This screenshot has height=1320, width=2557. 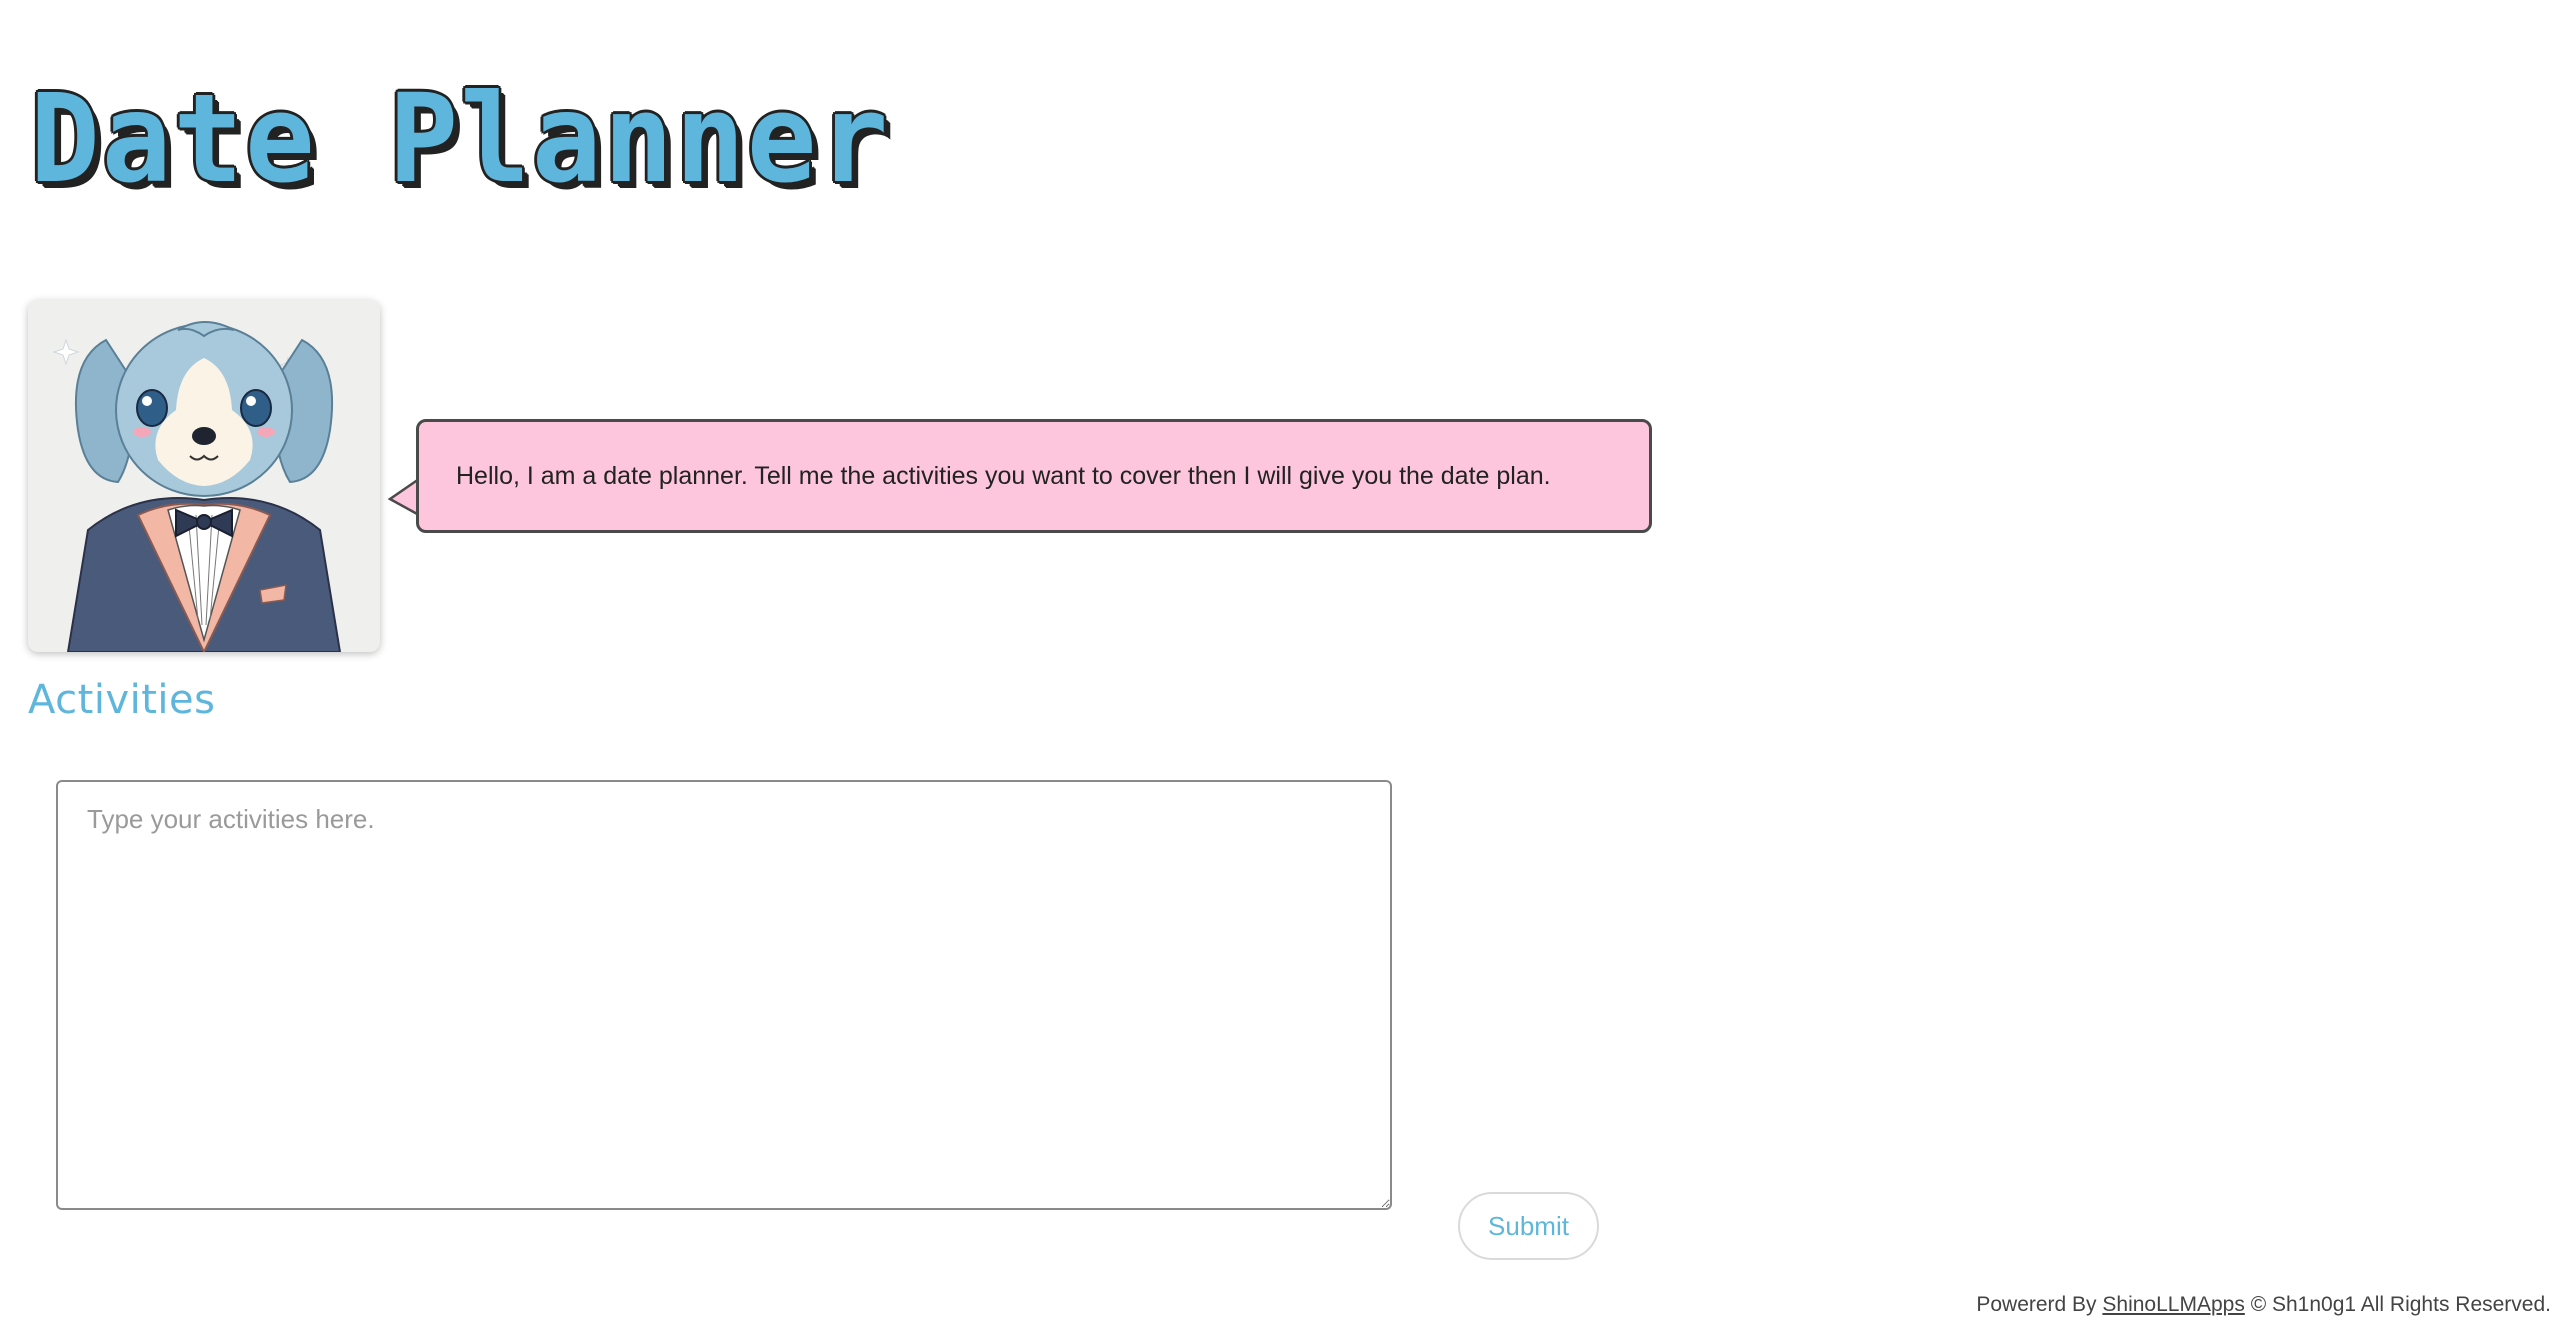 I want to click on page-title: Date Planner, so click(x=460, y=139).